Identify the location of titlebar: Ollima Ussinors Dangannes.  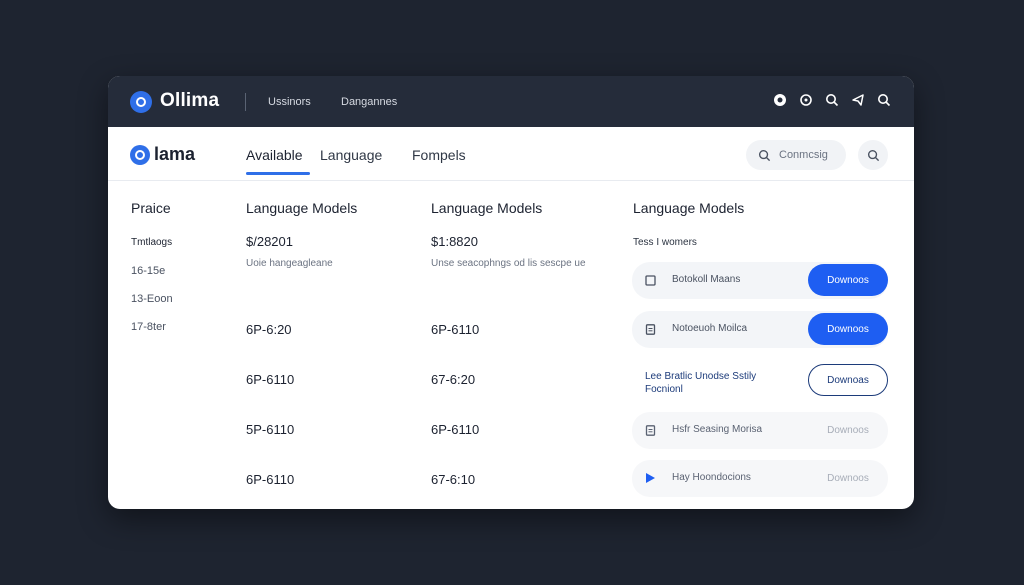
(511, 101).